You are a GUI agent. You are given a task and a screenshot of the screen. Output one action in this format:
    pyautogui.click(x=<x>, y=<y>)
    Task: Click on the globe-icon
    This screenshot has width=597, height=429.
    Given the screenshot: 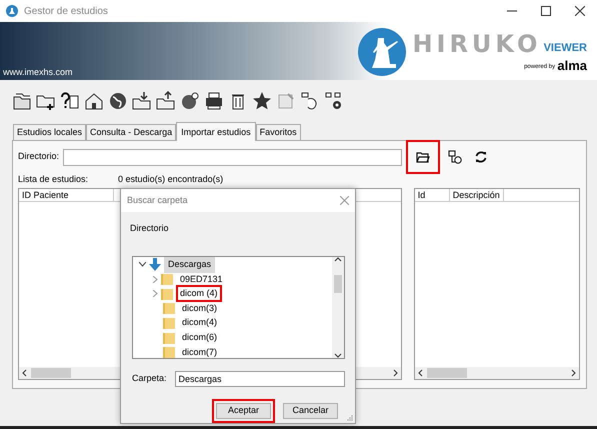 What is the action you would take?
    pyautogui.click(x=118, y=101)
    